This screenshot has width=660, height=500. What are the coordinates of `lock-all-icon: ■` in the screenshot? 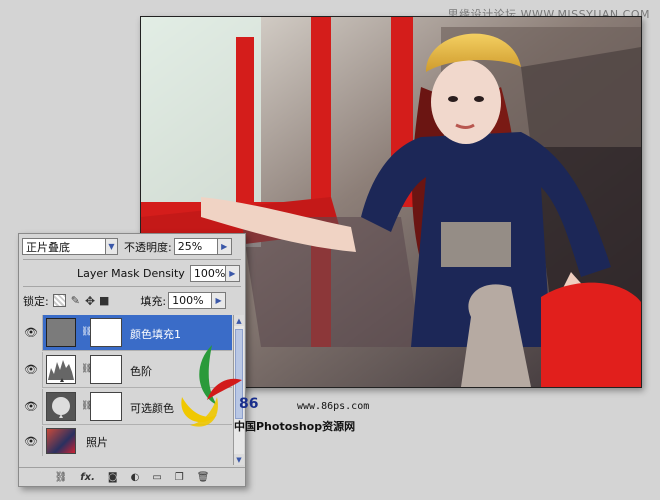 It's located at (104, 300).